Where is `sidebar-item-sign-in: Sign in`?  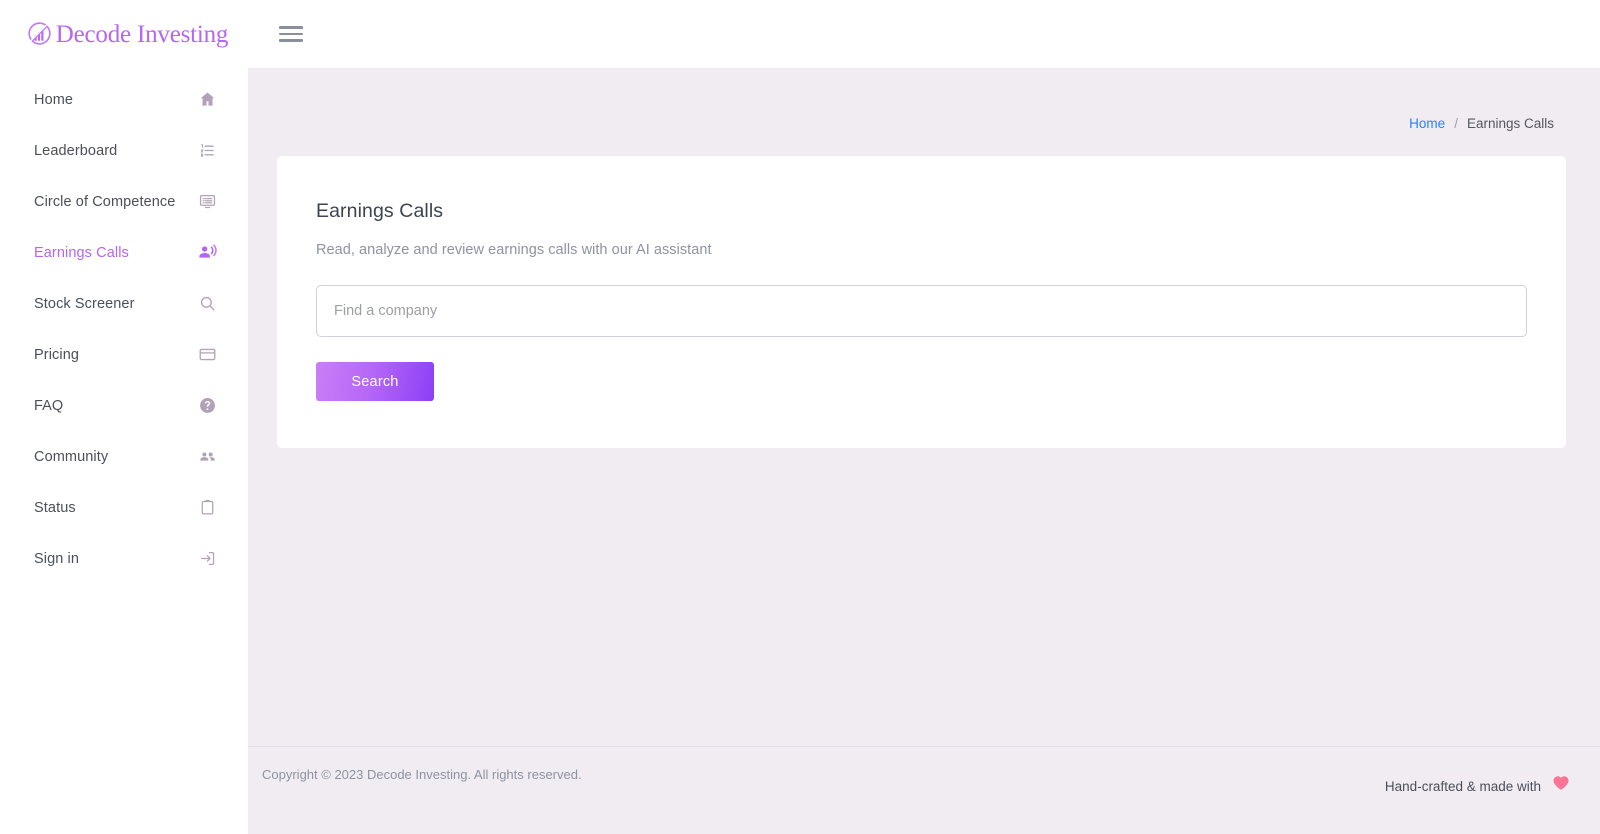 sidebar-item-sign-in: Sign in is located at coordinates (124, 558).